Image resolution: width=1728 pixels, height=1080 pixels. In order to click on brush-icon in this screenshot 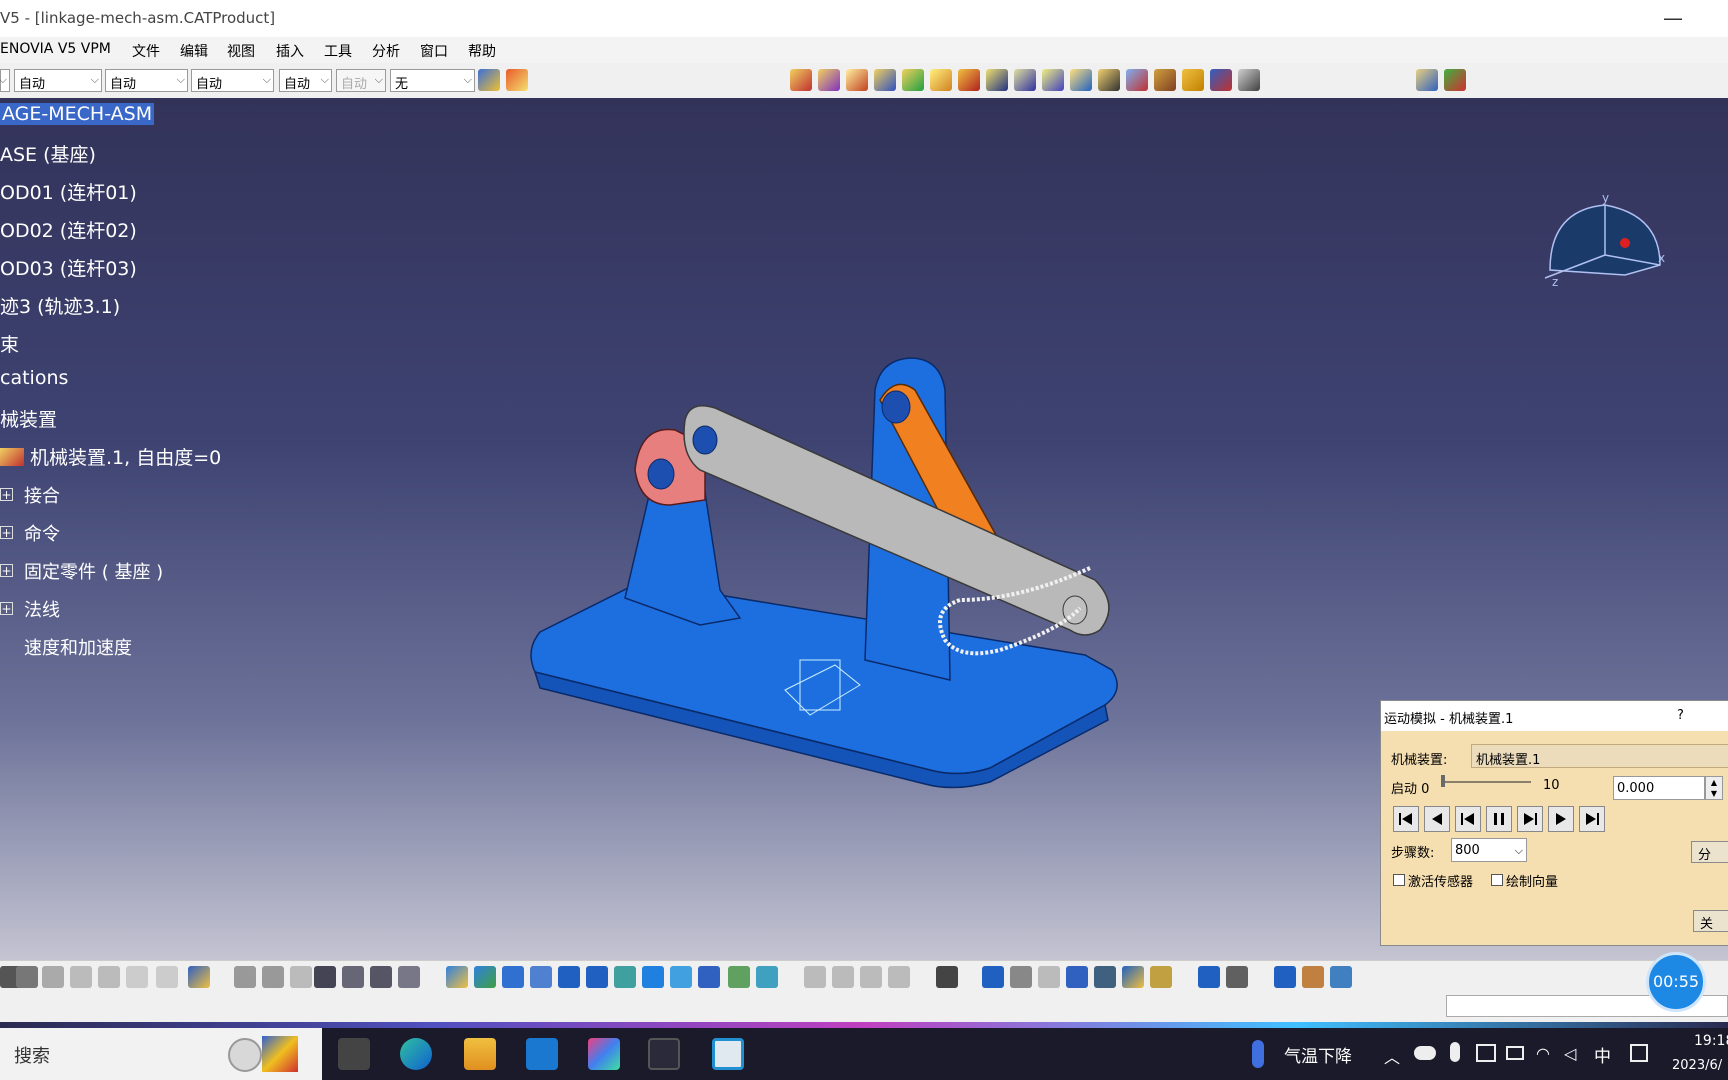, I will do `click(517, 80)`.